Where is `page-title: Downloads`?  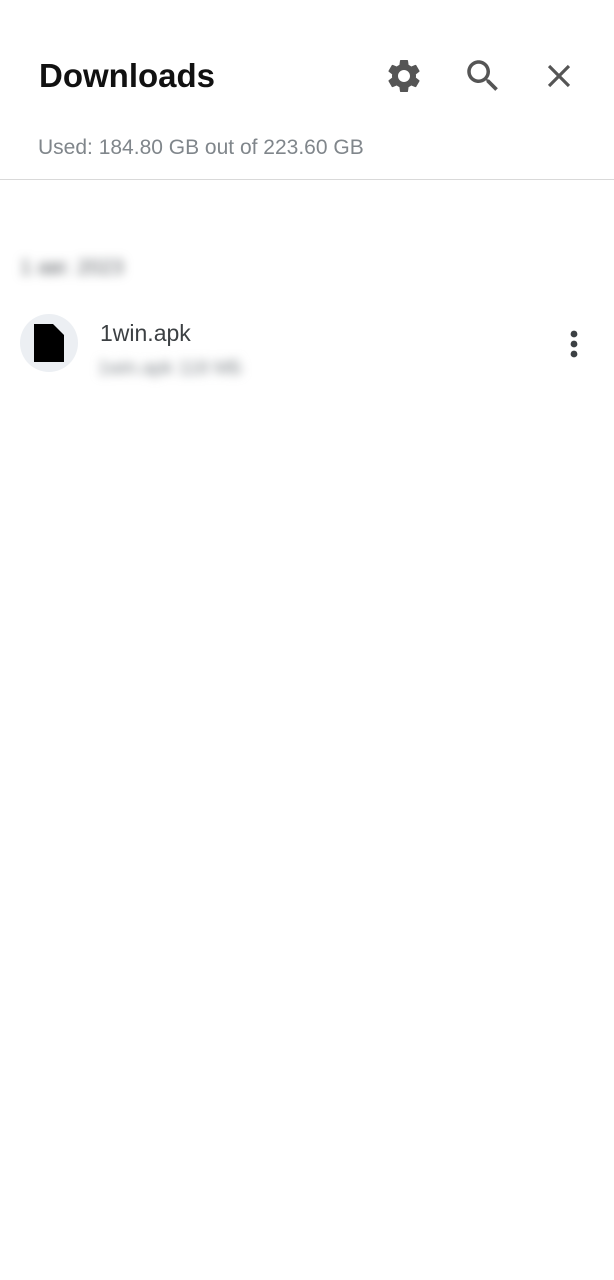 page-title: Downloads is located at coordinates (127, 75).